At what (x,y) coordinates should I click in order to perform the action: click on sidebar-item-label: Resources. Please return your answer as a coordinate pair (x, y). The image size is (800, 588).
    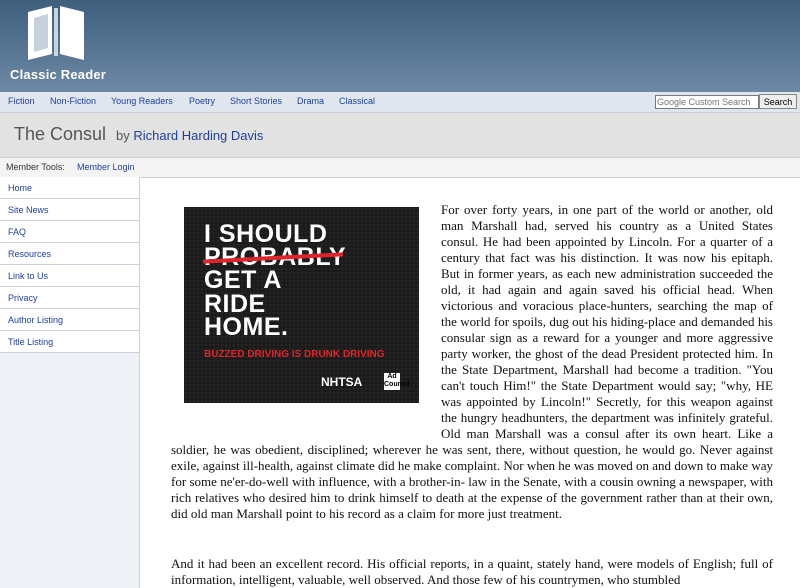
    Looking at the image, I should click on (30, 254).